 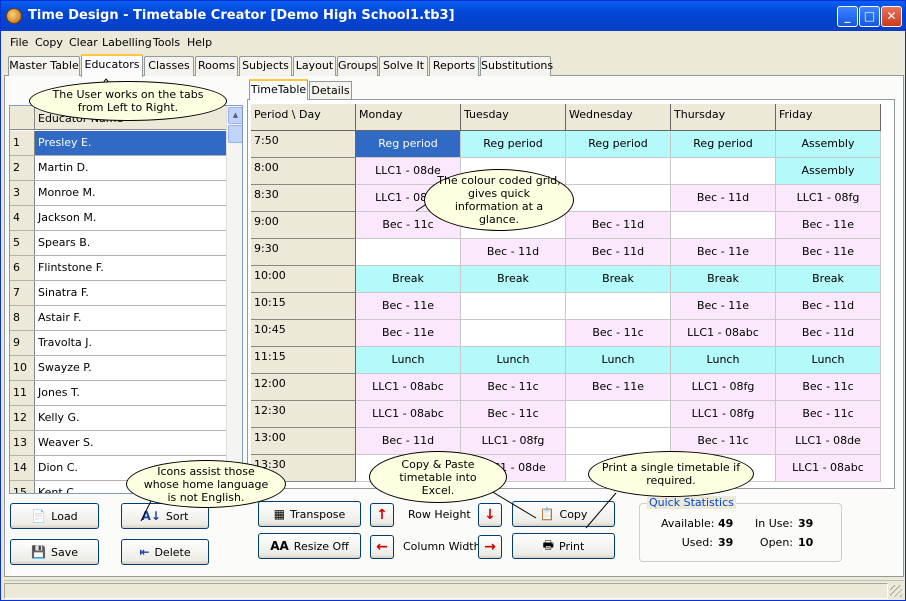 What do you see at coordinates (130, 293) in the screenshot?
I see `educator-name-cell: Sinatra F.` at bounding box center [130, 293].